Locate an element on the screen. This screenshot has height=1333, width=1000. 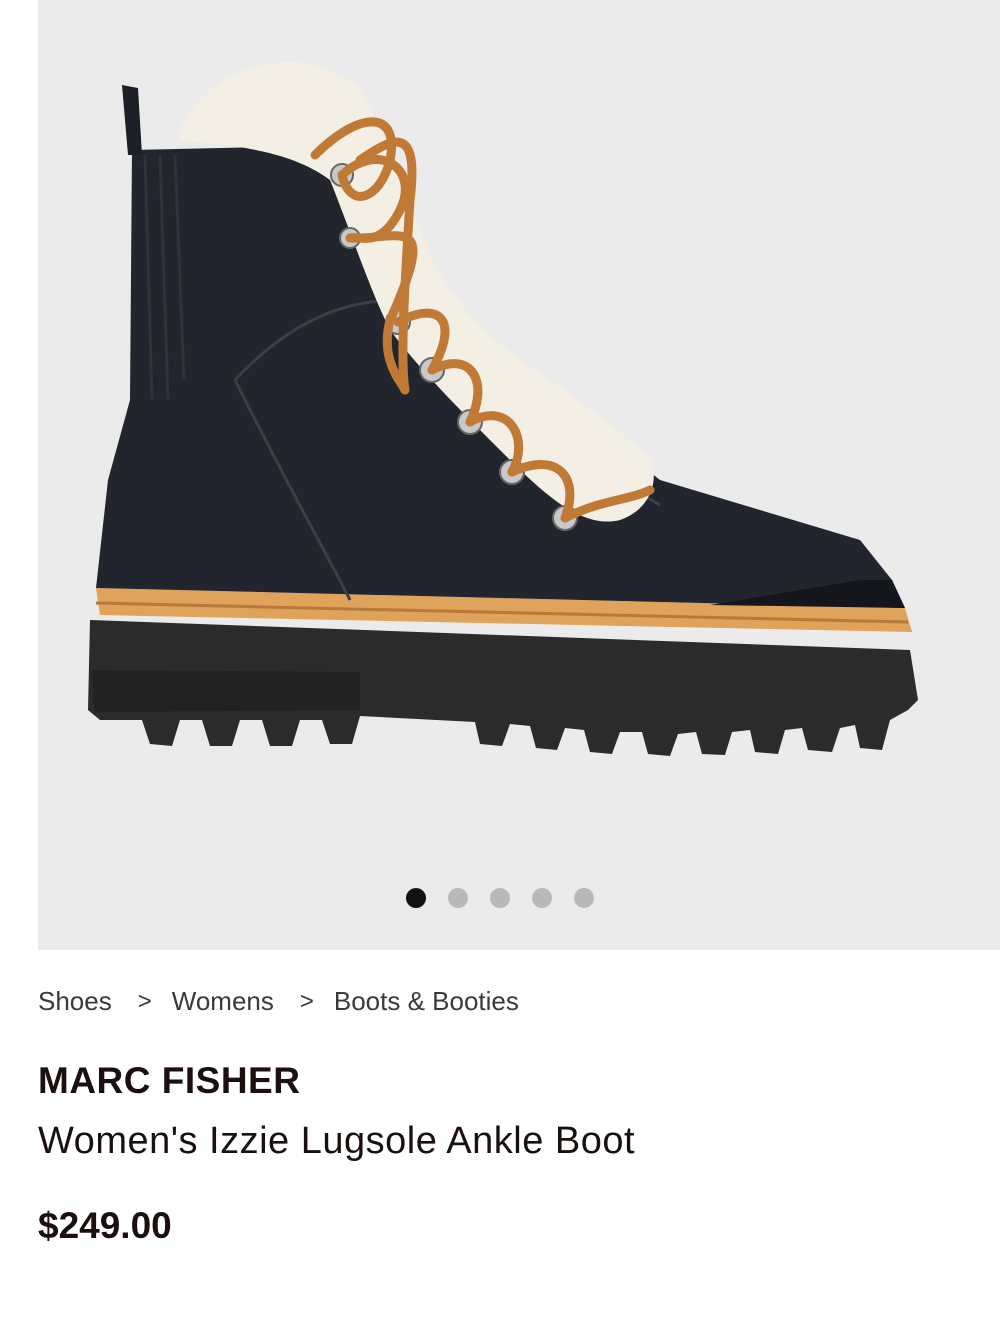
boot-pull-tab is located at coordinates (132, 120).